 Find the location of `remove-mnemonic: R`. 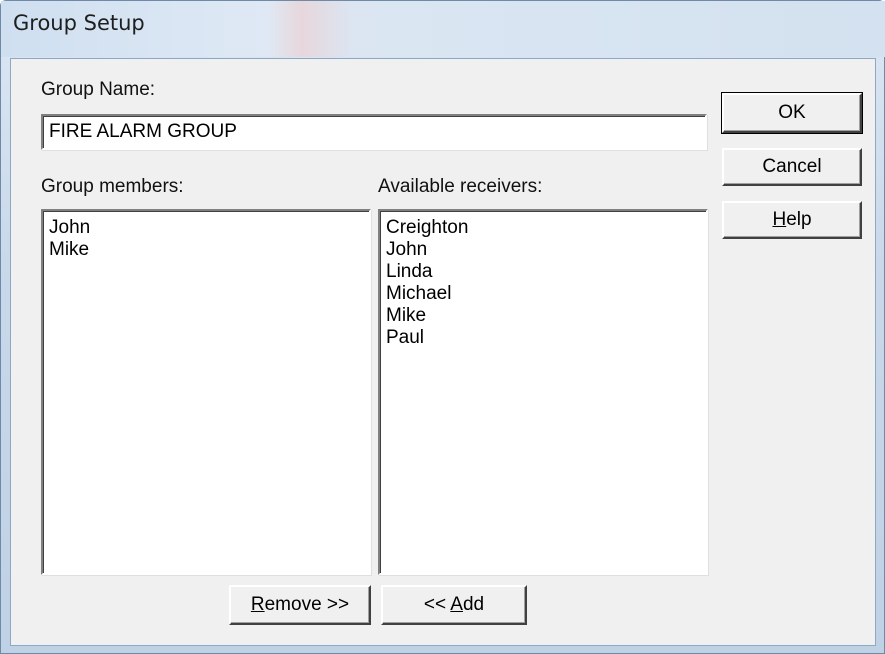

remove-mnemonic: R is located at coordinates (257, 604).